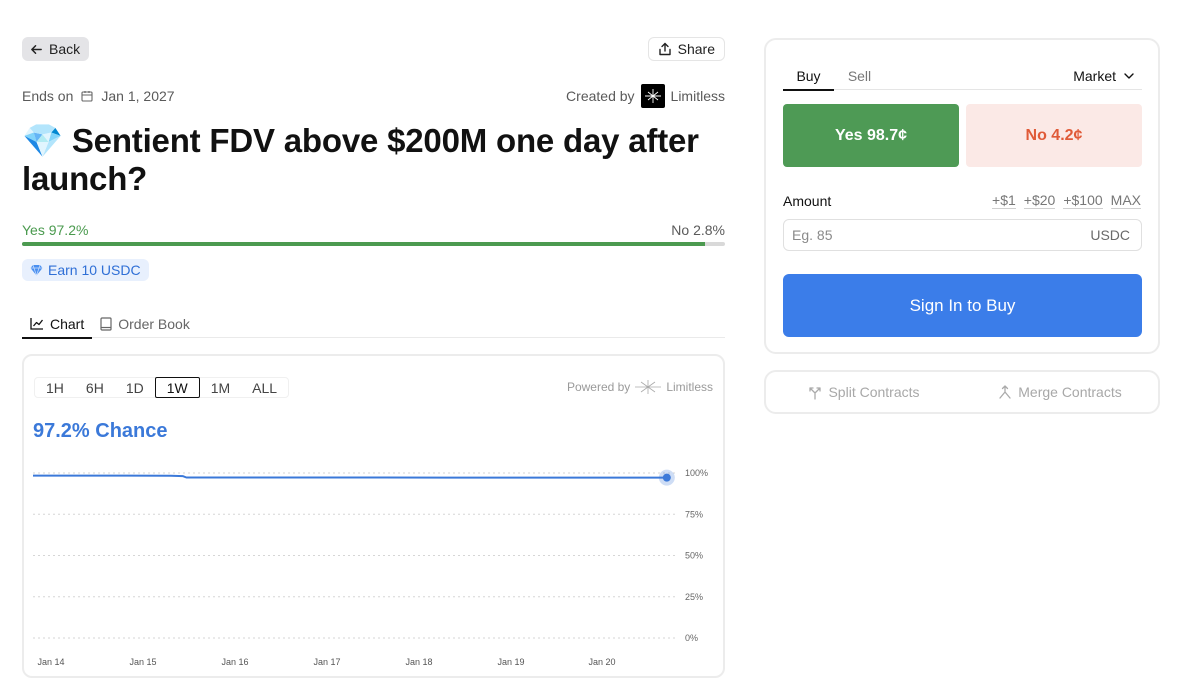 The image size is (1200, 700). What do you see at coordinates (220, 387) in the screenshot?
I see `range-1m: 1M` at bounding box center [220, 387].